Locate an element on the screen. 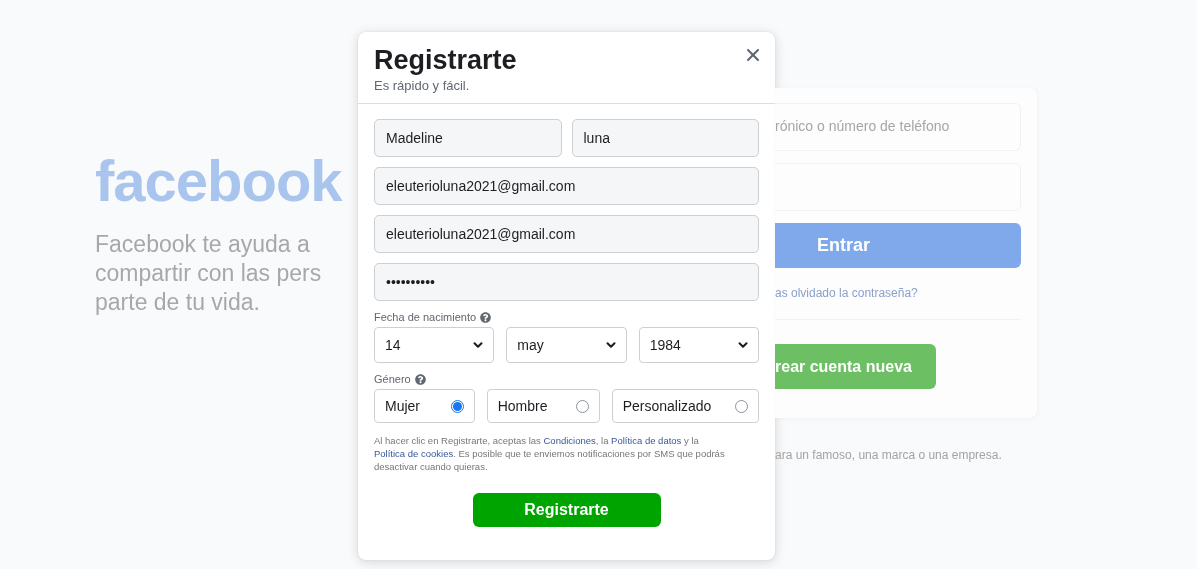 The width and height of the screenshot is (1197, 569). tagline: compartir con las pers is located at coordinates (209, 273).